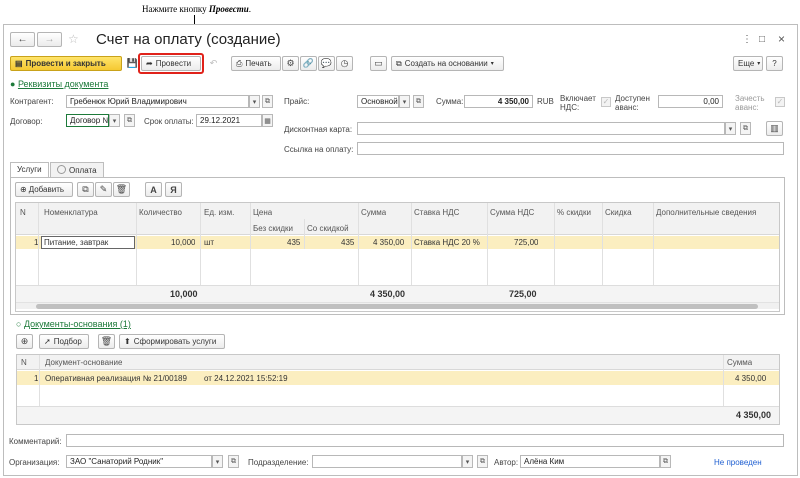 Image resolution: width=800 pixels, height=478 pixels. Describe the element at coordinates (467, 461) in the screenshot. I see `department-dropdown: ▾` at that location.